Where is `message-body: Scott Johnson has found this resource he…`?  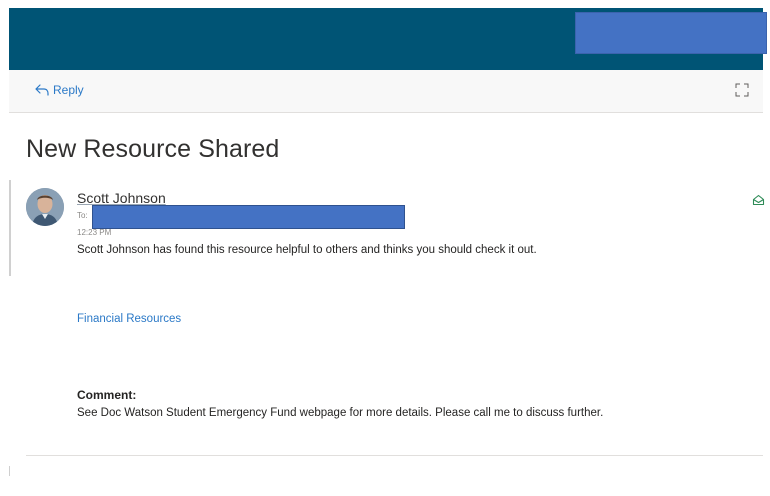
message-body: Scott Johnson has found this resource he… is located at coordinates (307, 250).